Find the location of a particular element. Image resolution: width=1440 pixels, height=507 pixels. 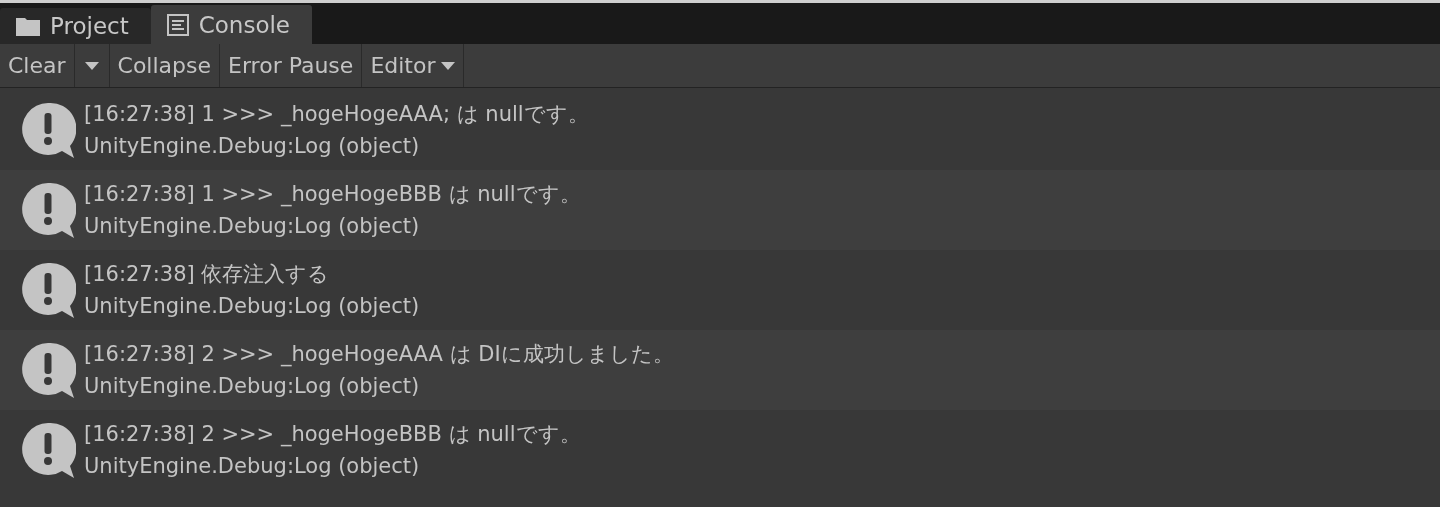

log-message: [16:27:38] 2 >>> _hogeHogeAAA は DIに成功しました。 is located at coordinates (379, 355).